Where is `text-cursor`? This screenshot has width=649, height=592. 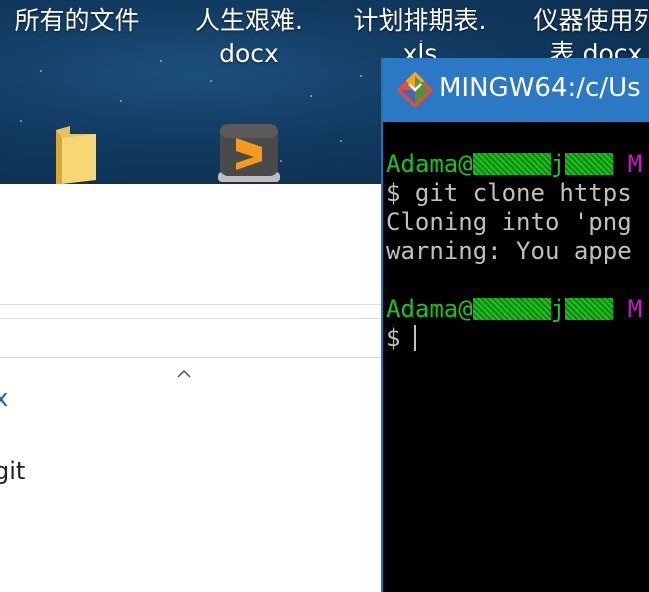
text-cursor is located at coordinates (415, 338).